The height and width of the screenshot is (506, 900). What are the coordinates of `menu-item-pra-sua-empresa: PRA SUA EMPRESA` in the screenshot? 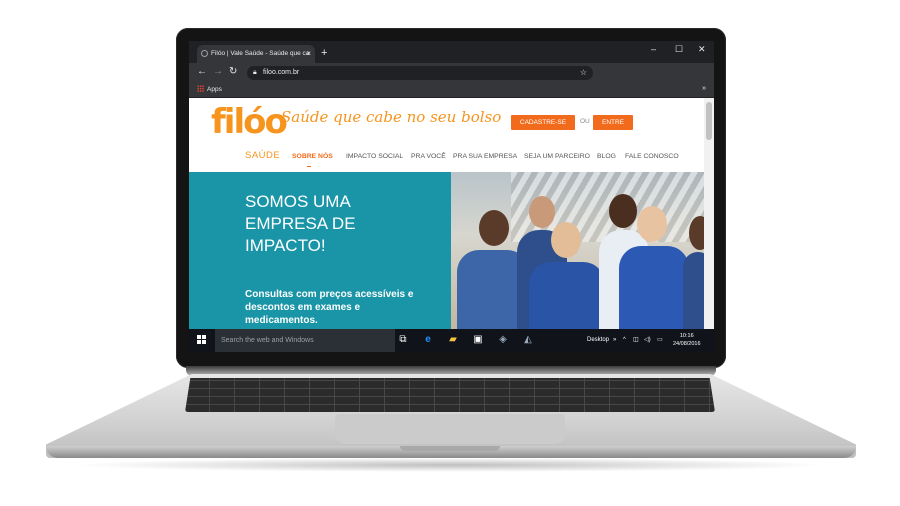 It's located at (485, 156).